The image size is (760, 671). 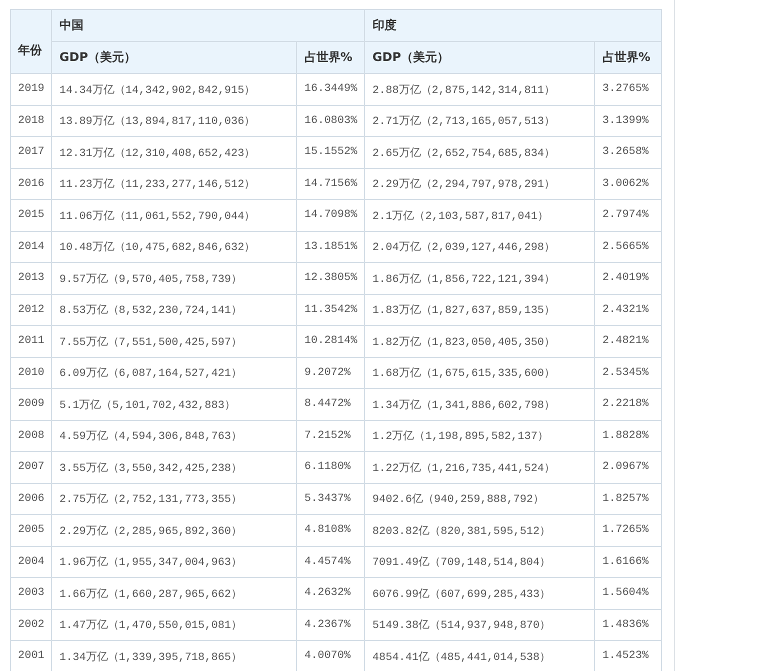 What do you see at coordinates (31, 404) in the screenshot?
I see `year-cell: 2009` at bounding box center [31, 404].